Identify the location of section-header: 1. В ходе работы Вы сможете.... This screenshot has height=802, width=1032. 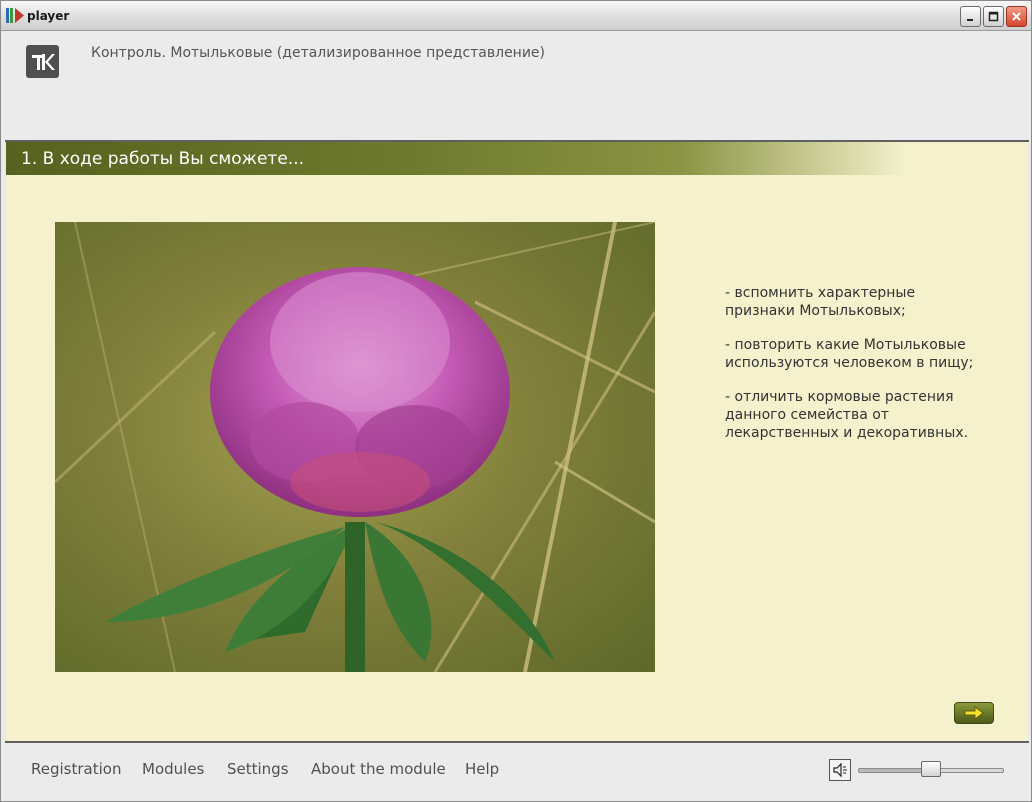
(456, 158).